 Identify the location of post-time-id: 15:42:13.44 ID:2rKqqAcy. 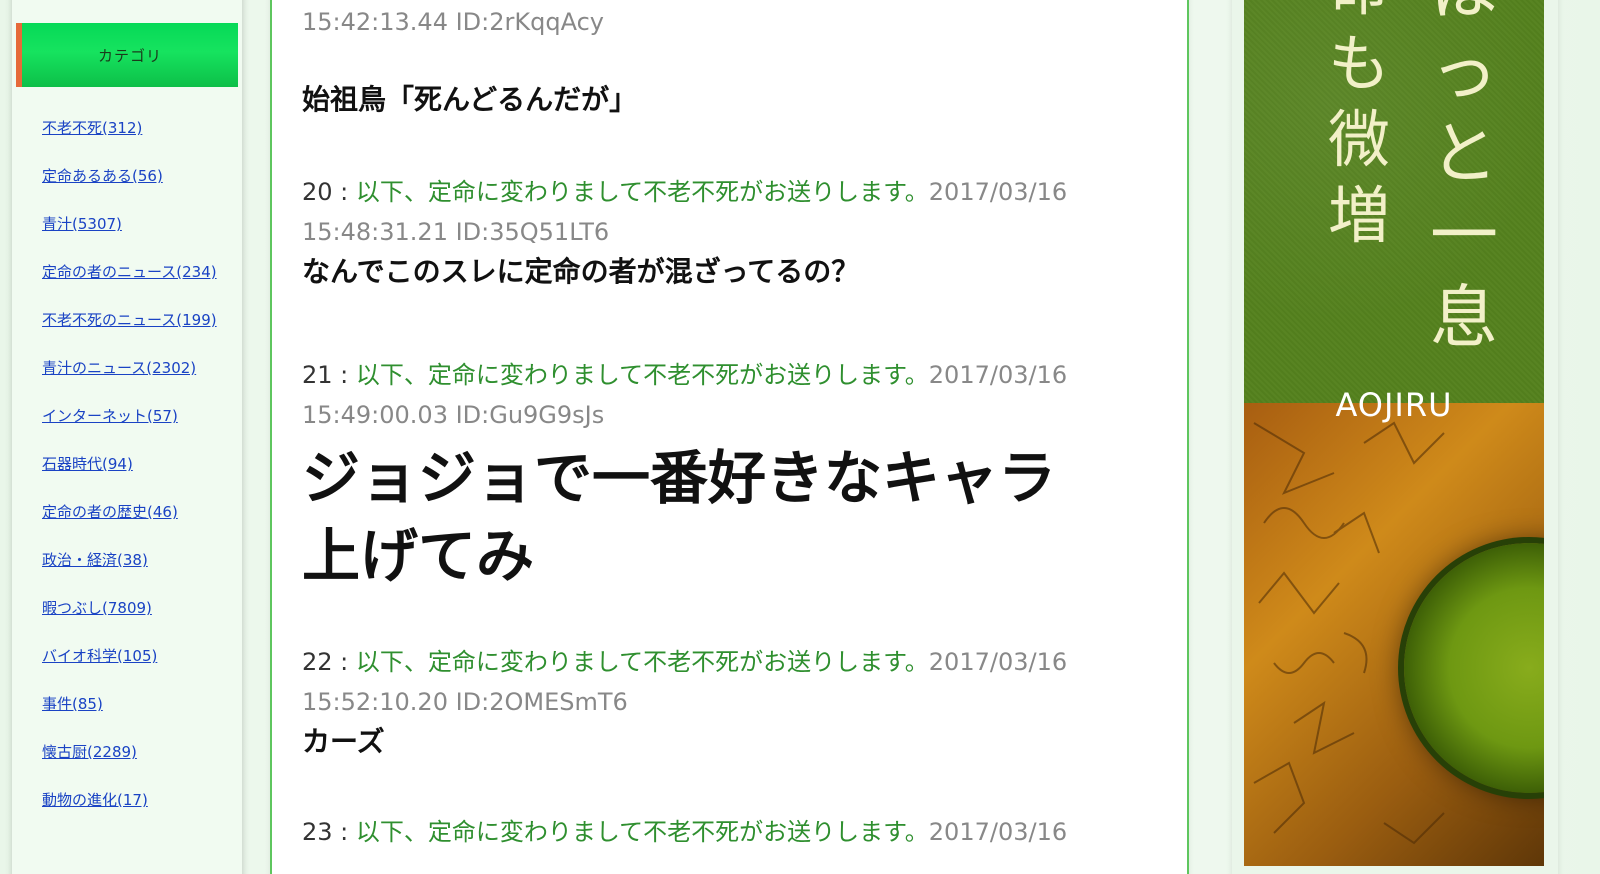
(453, 22).